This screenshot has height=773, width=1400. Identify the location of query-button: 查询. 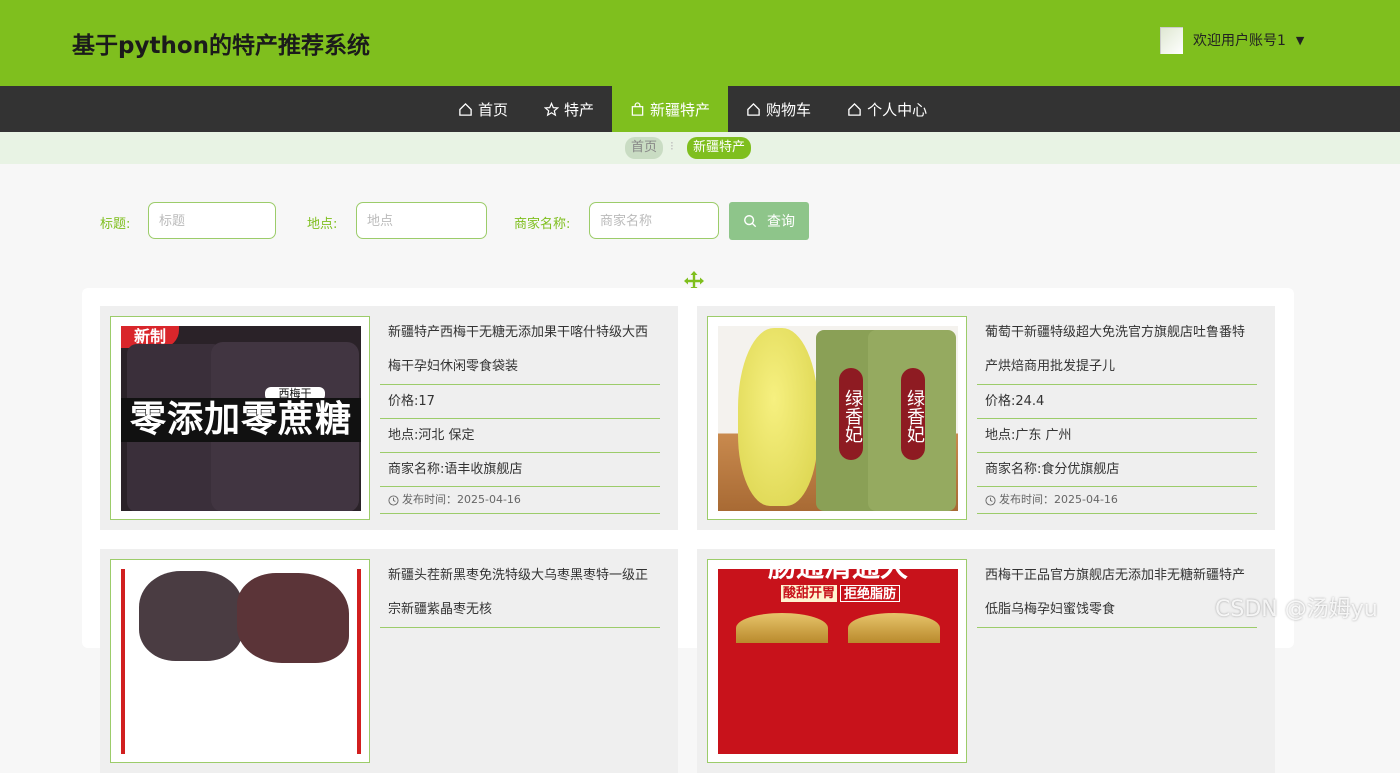
(769, 221).